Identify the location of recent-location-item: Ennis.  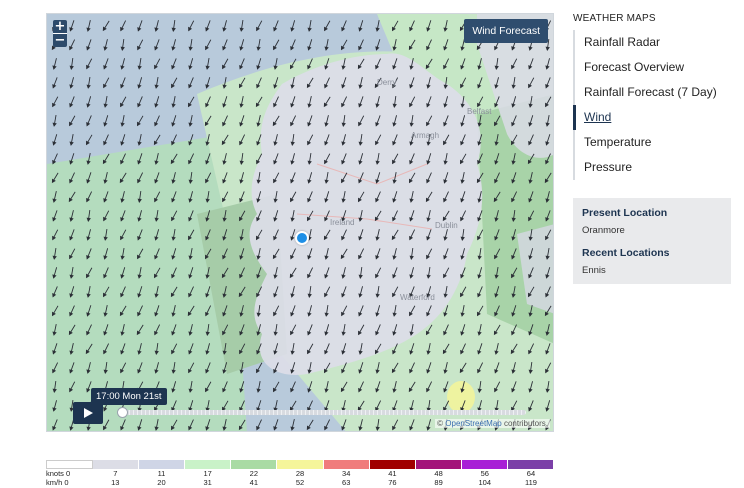
(652, 270).